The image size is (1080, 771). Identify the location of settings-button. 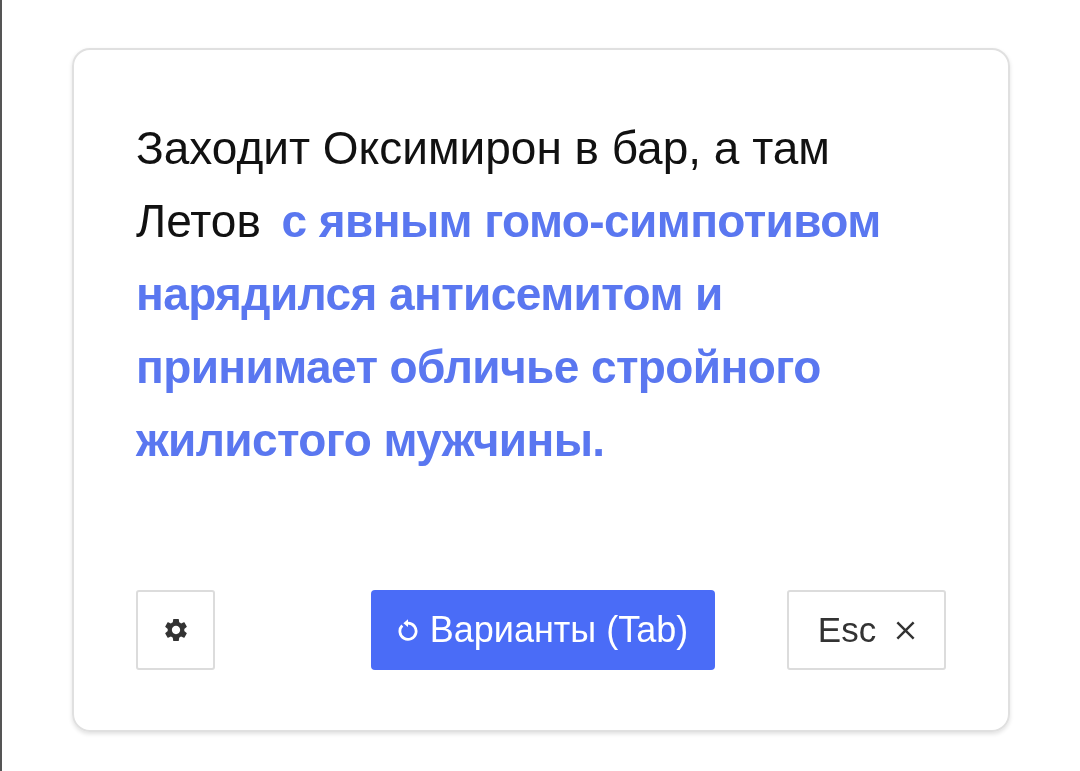
(175, 630).